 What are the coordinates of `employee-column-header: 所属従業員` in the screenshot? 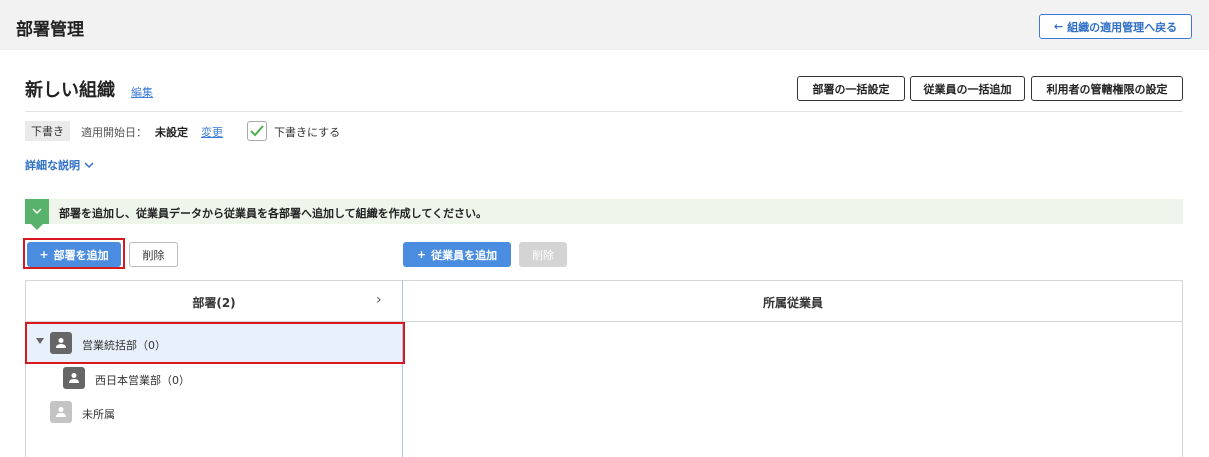 It's located at (792, 303).